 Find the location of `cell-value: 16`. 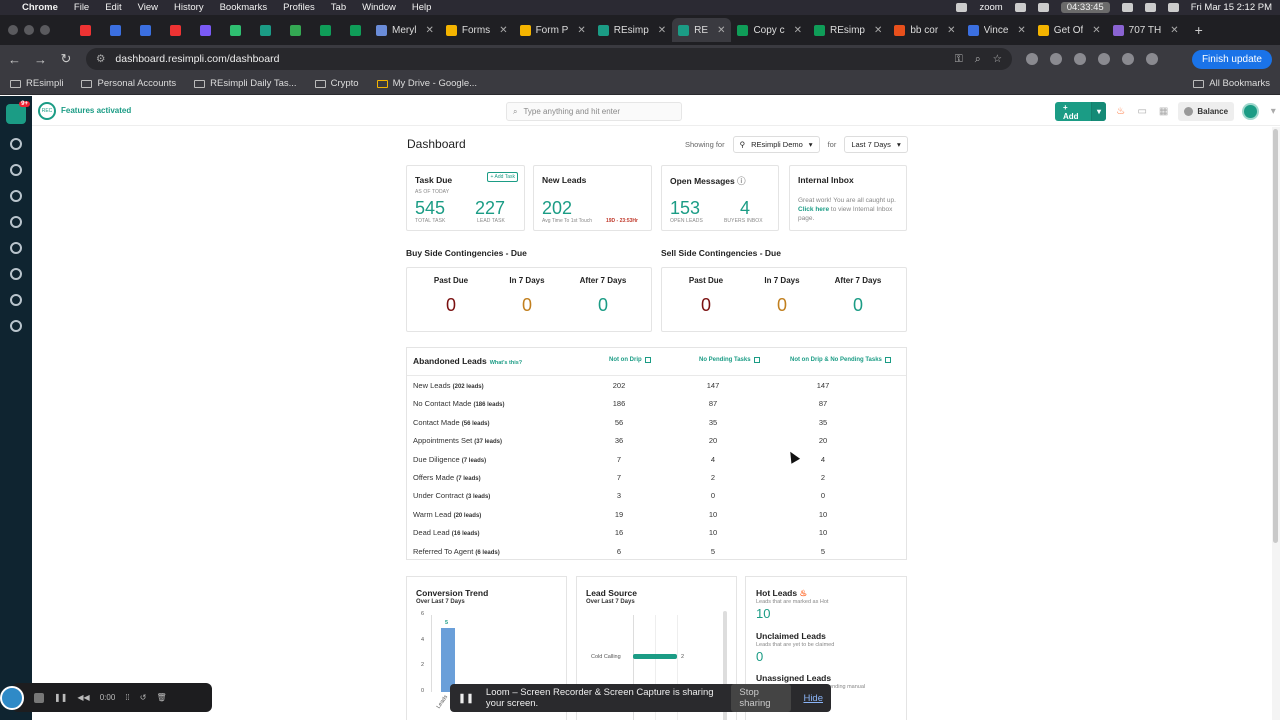

cell-value: 16 is located at coordinates (619, 532).